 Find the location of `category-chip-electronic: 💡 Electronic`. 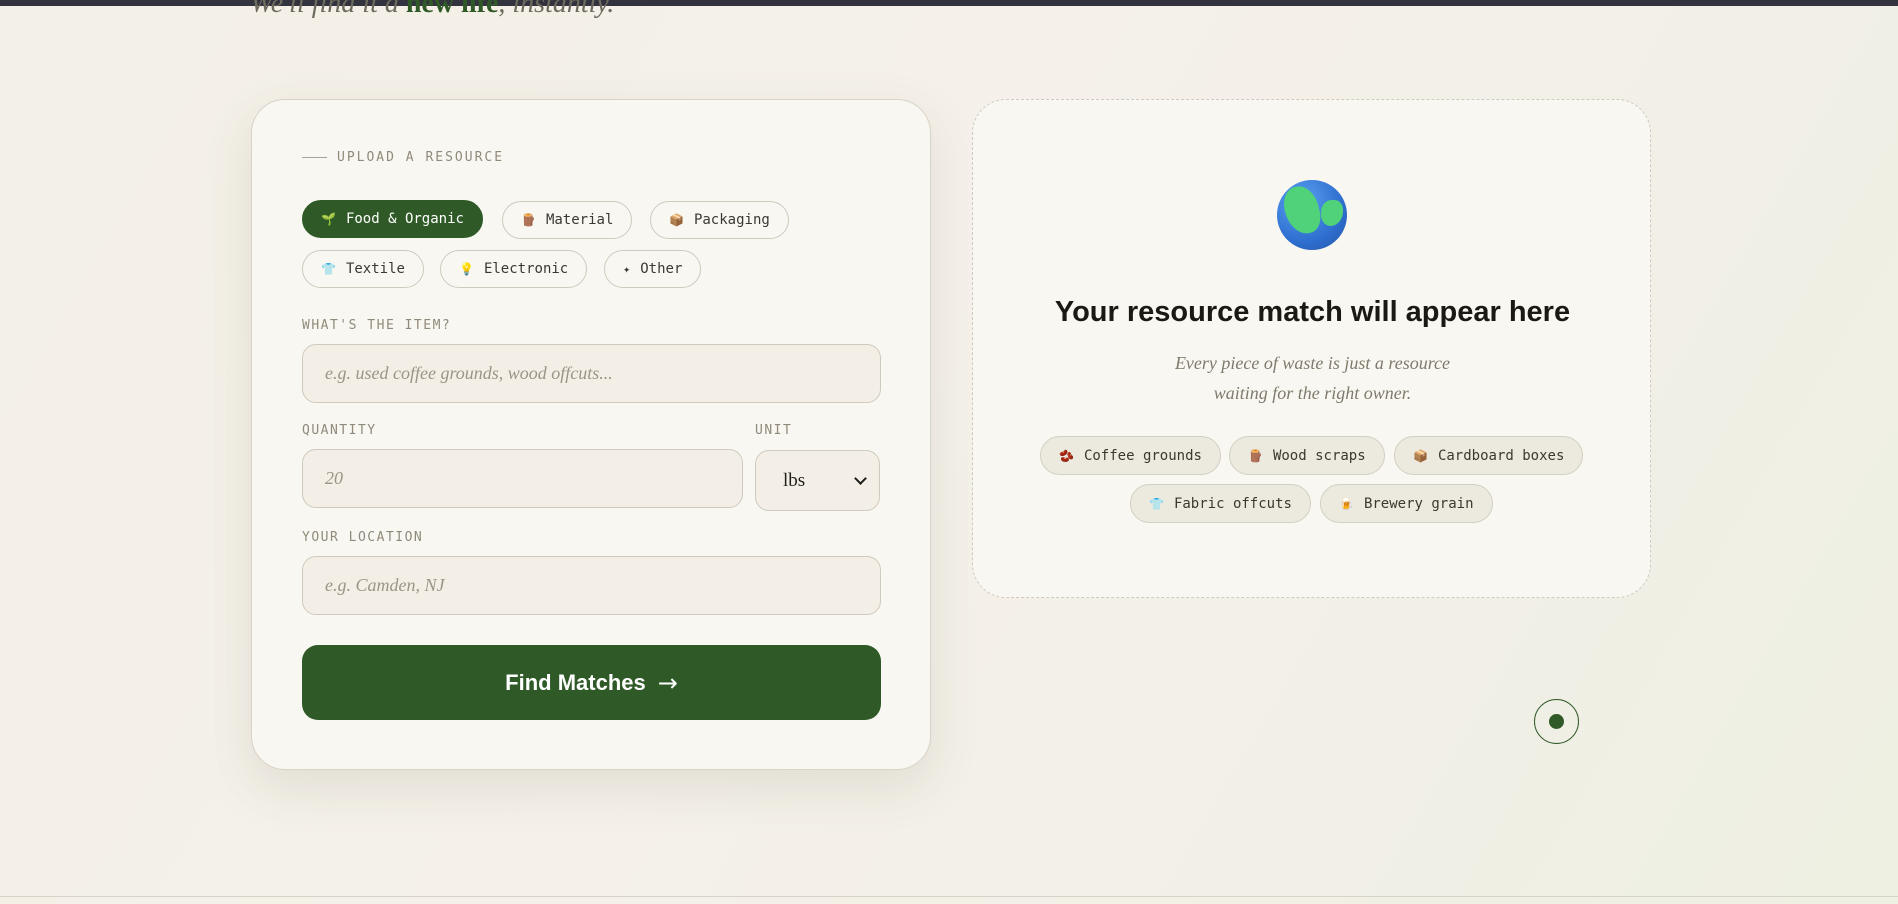

category-chip-electronic: 💡 Electronic is located at coordinates (514, 269).